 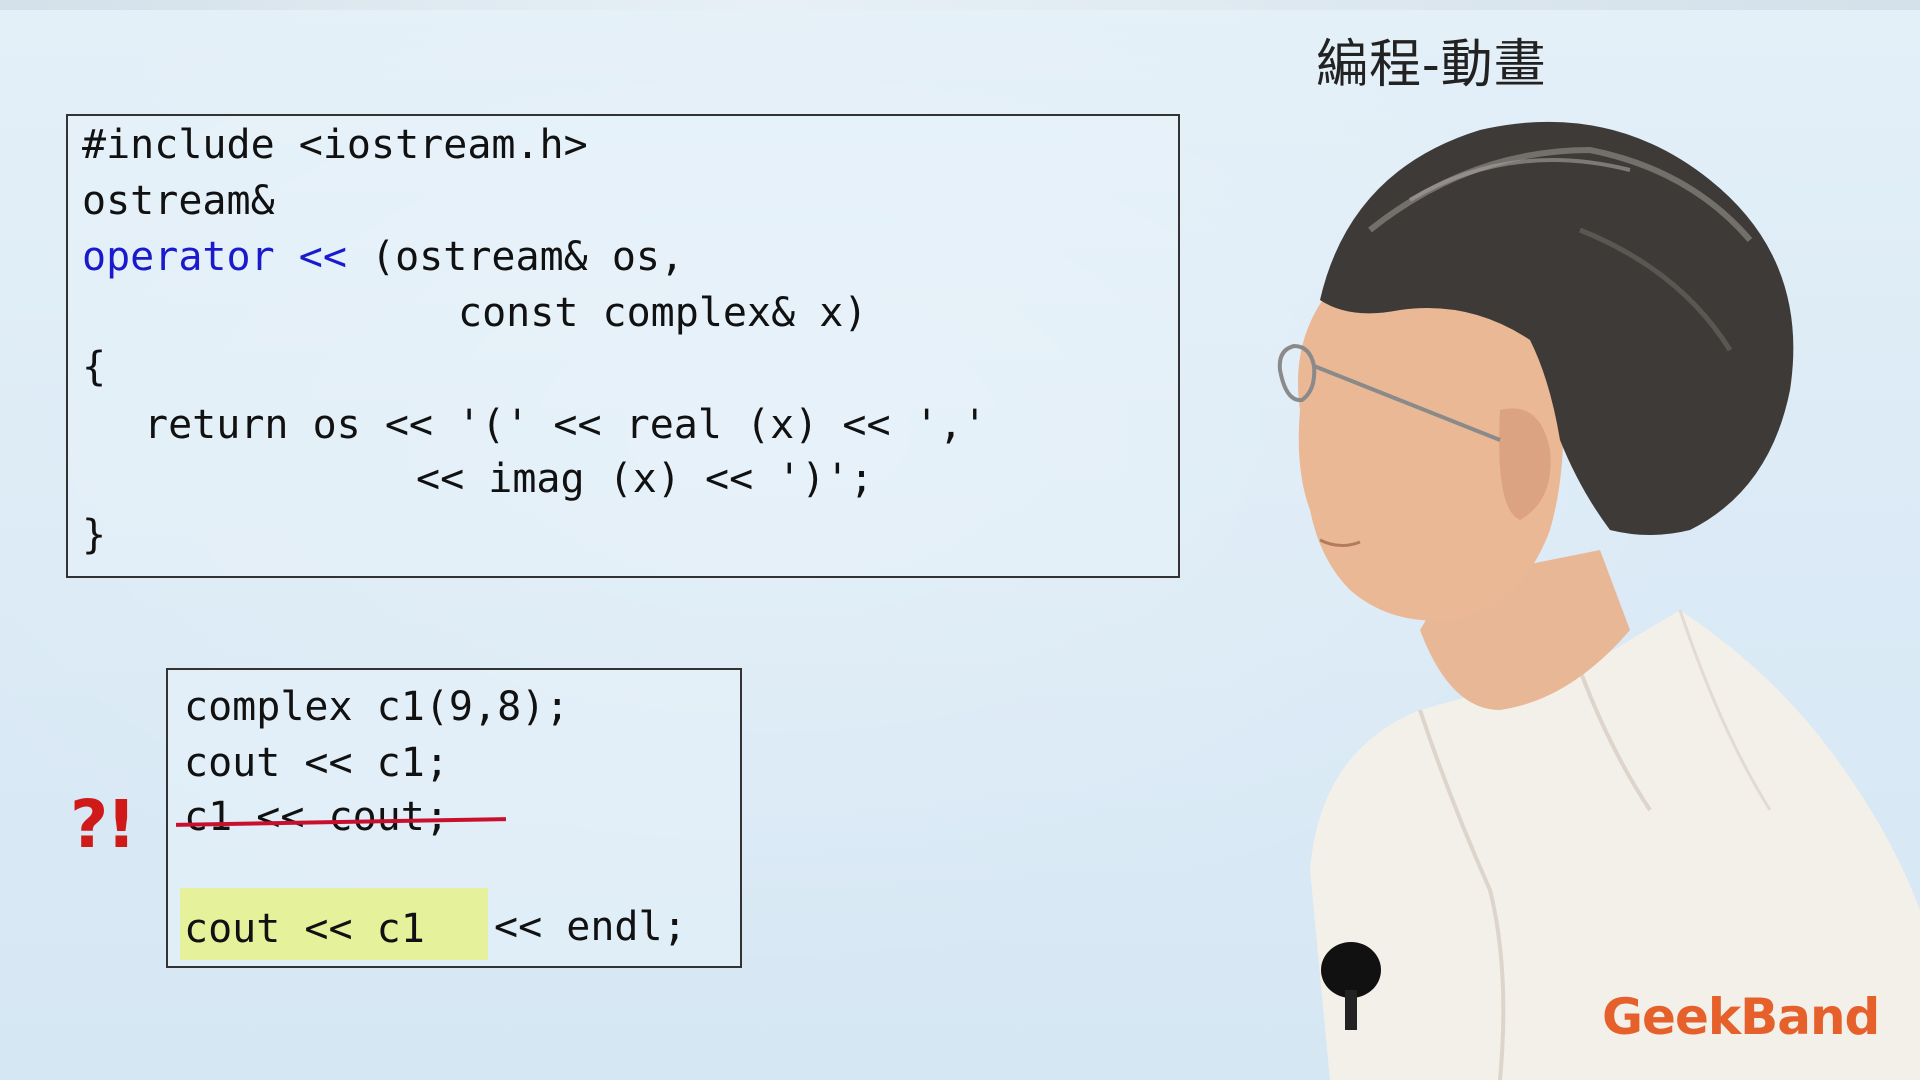 I want to click on code-line-include: #include <iostream.h>, so click(x=335, y=145).